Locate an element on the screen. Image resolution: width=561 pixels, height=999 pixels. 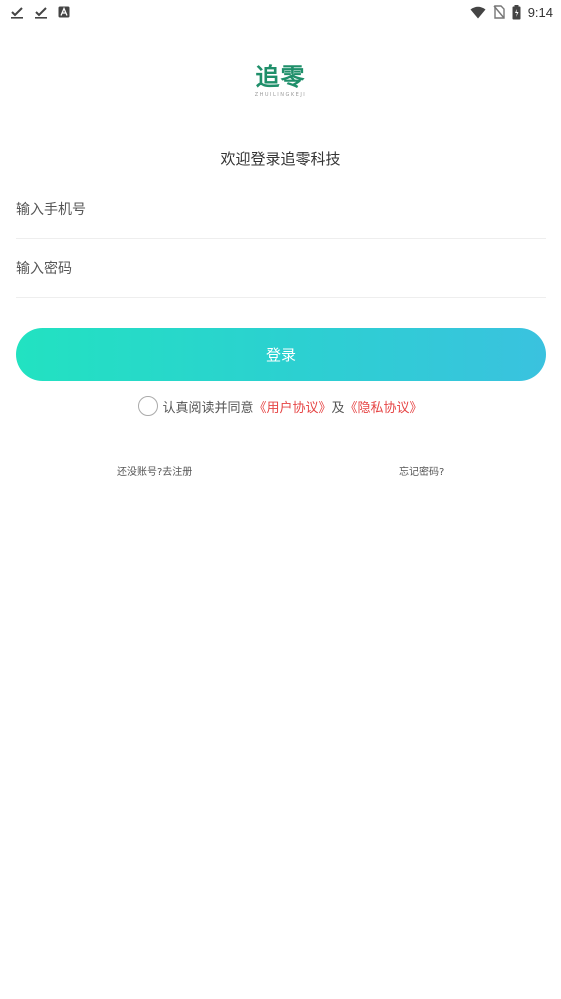
agreement-checkbox is located at coordinates (148, 406).